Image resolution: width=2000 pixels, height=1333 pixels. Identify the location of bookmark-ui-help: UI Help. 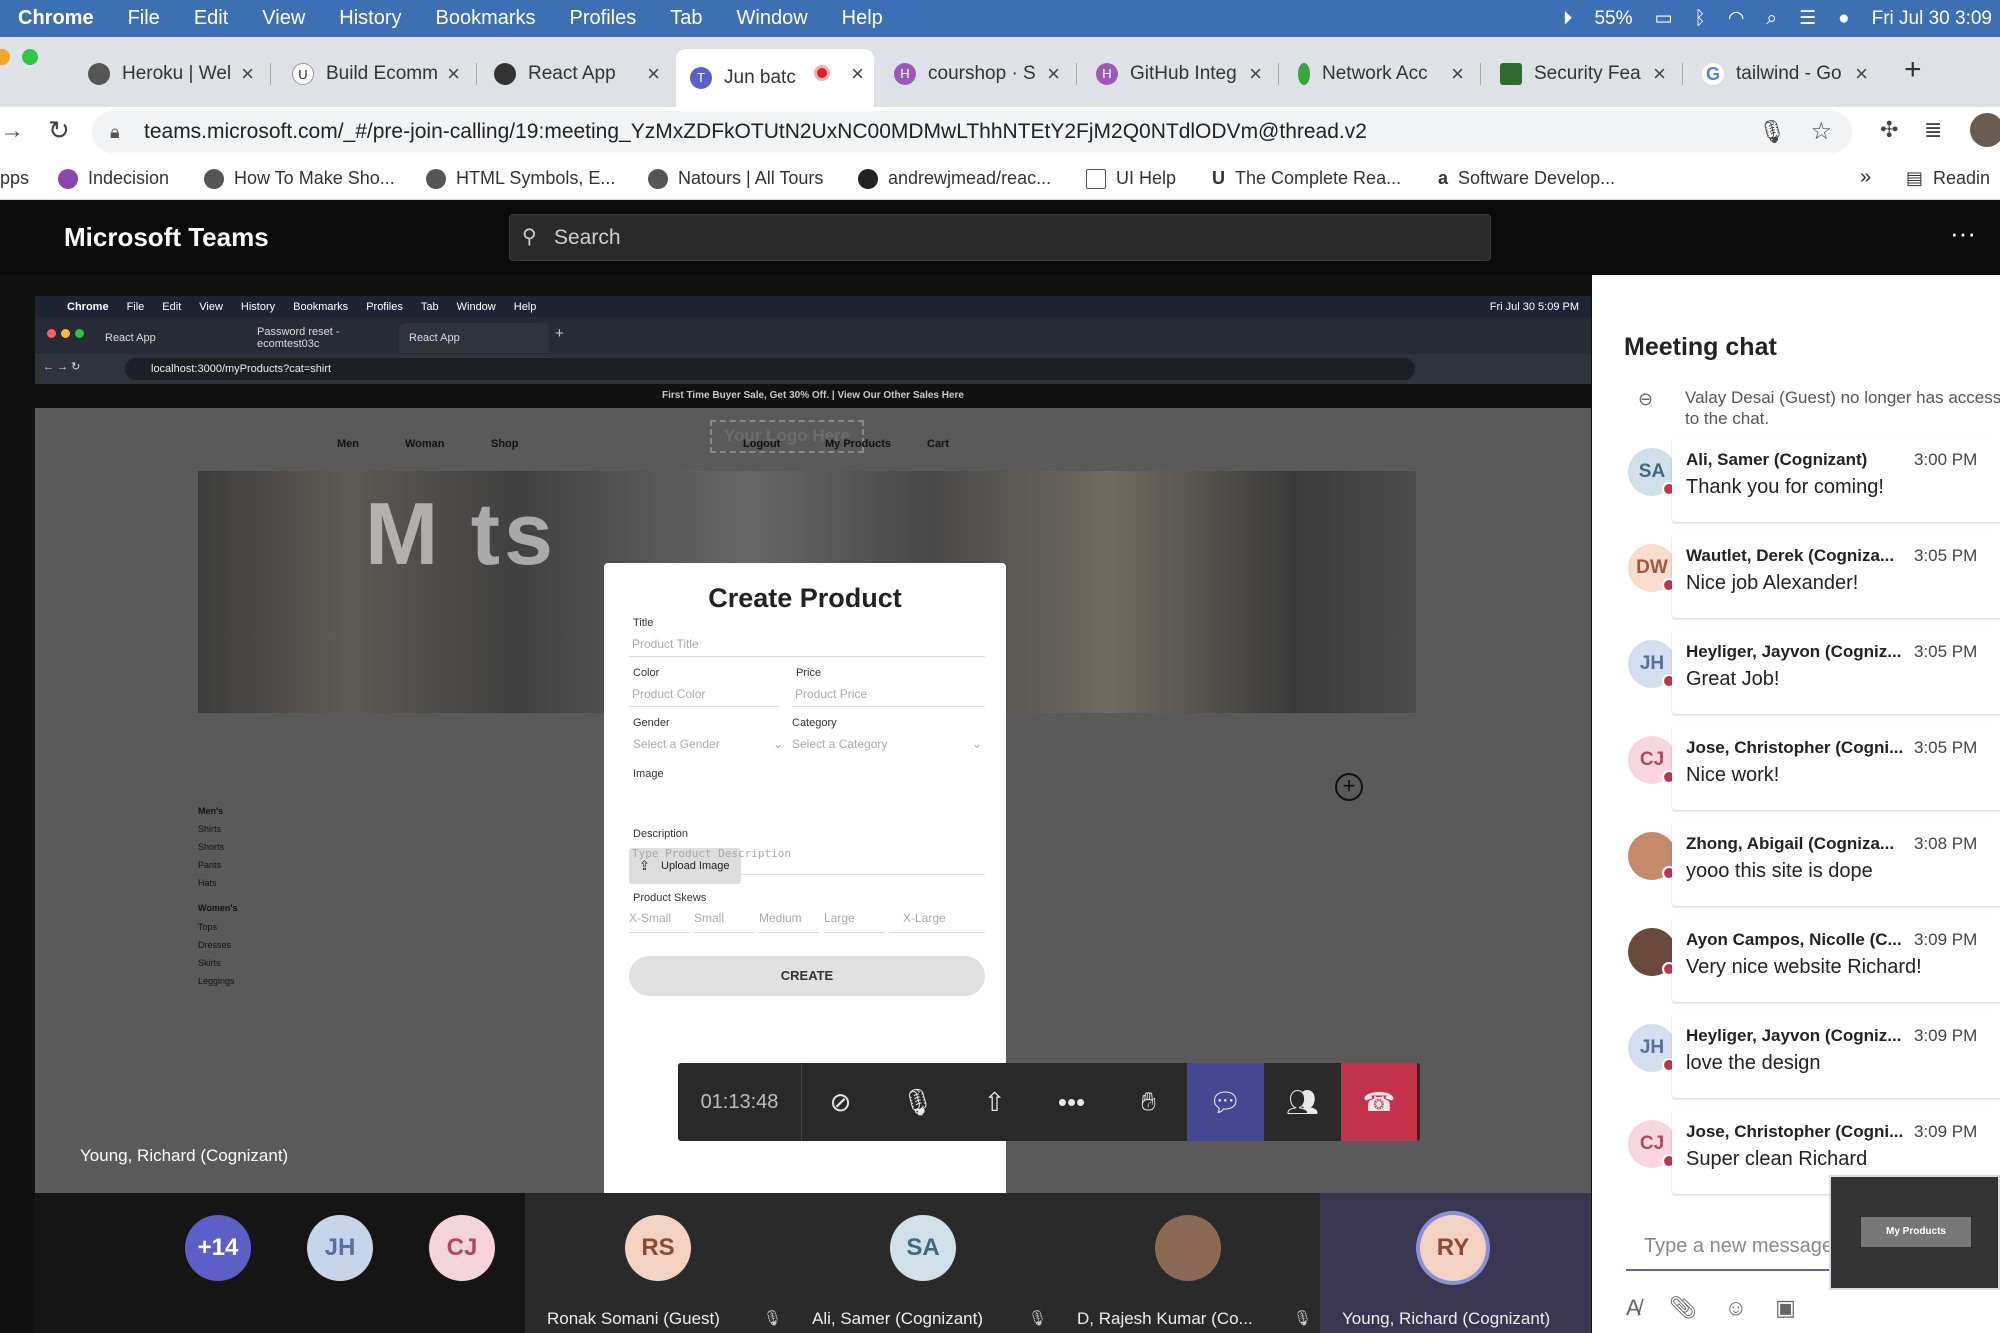
(1131, 178).